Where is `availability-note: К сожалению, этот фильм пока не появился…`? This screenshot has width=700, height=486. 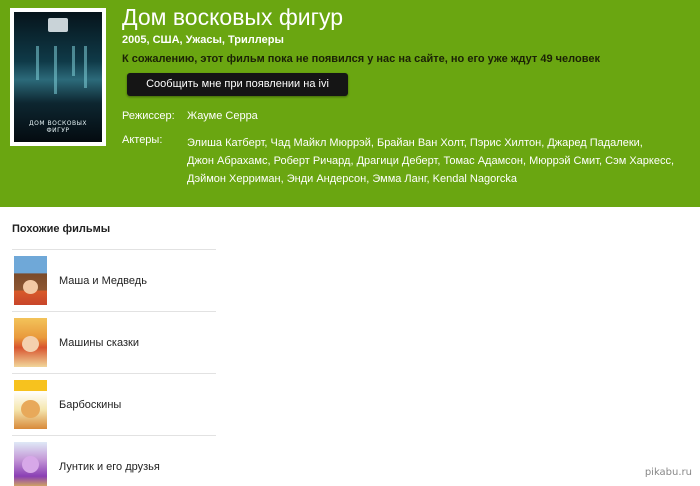 availability-note: К сожалению, этот фильм пока не появился… is located at coordinates (361, 59).